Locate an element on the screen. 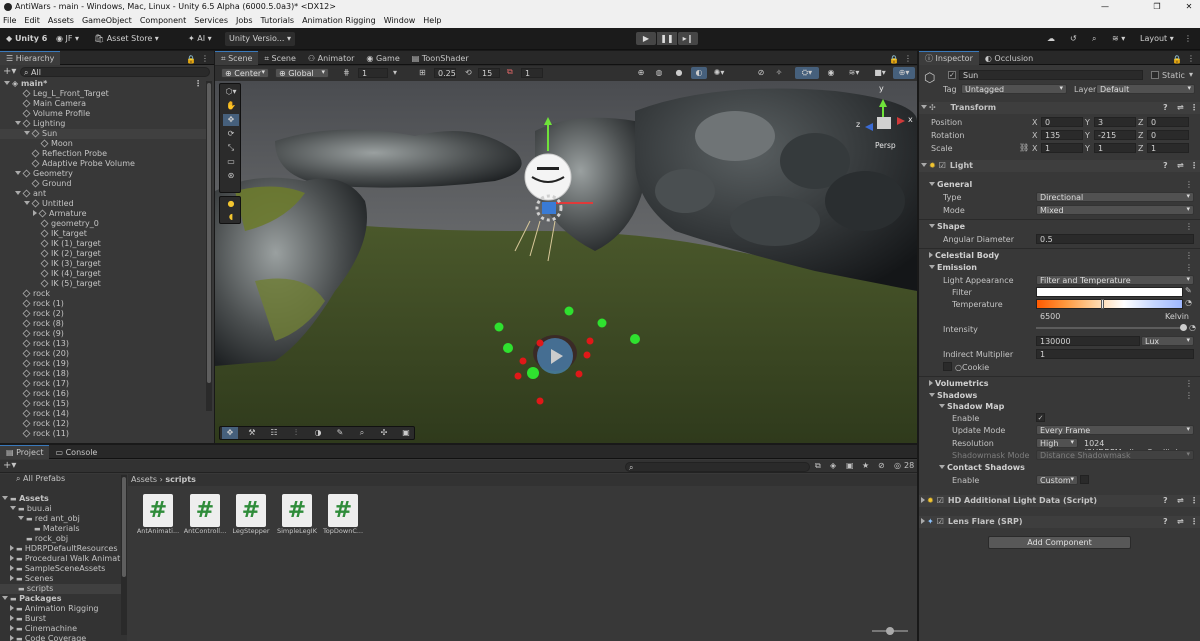 The width and height of the screenshot is (1200, 641). tab-game: ◉ Game is located at coordinates (382, 59).